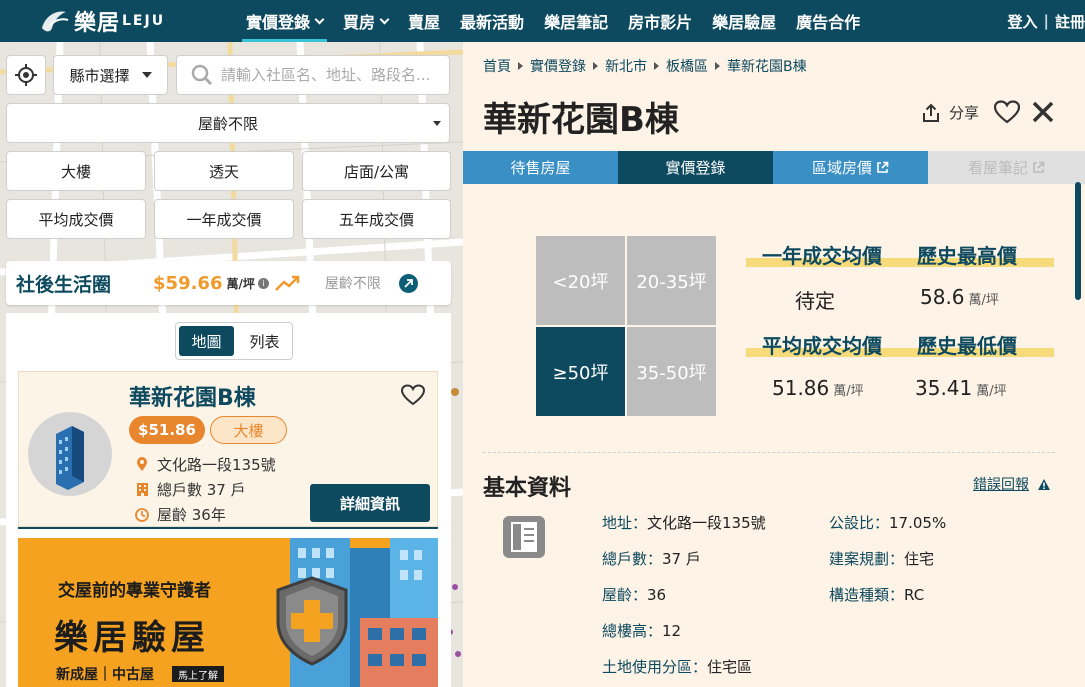 This screenshot has height=687, width=1085. Describe the element at coordinates (1044, 484) in the screenshot. I see `warning-icon` at that location.